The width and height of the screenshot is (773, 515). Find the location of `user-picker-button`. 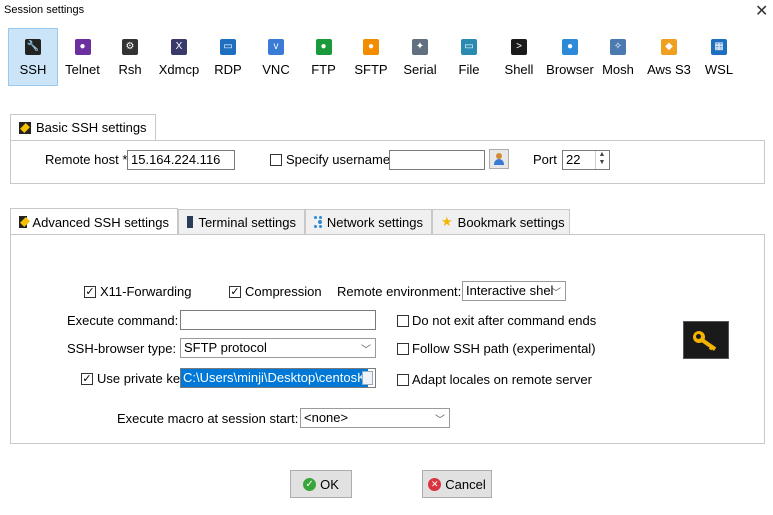

user-picker-button is located at coordinates (499, 159).